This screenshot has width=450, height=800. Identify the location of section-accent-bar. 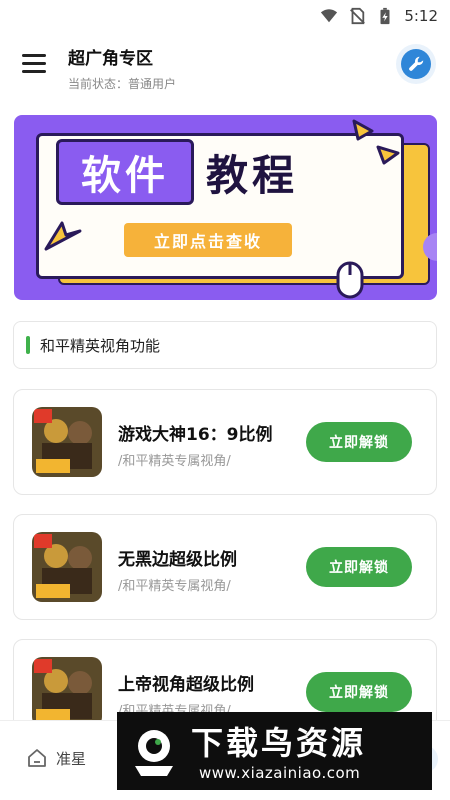
(28, 345).